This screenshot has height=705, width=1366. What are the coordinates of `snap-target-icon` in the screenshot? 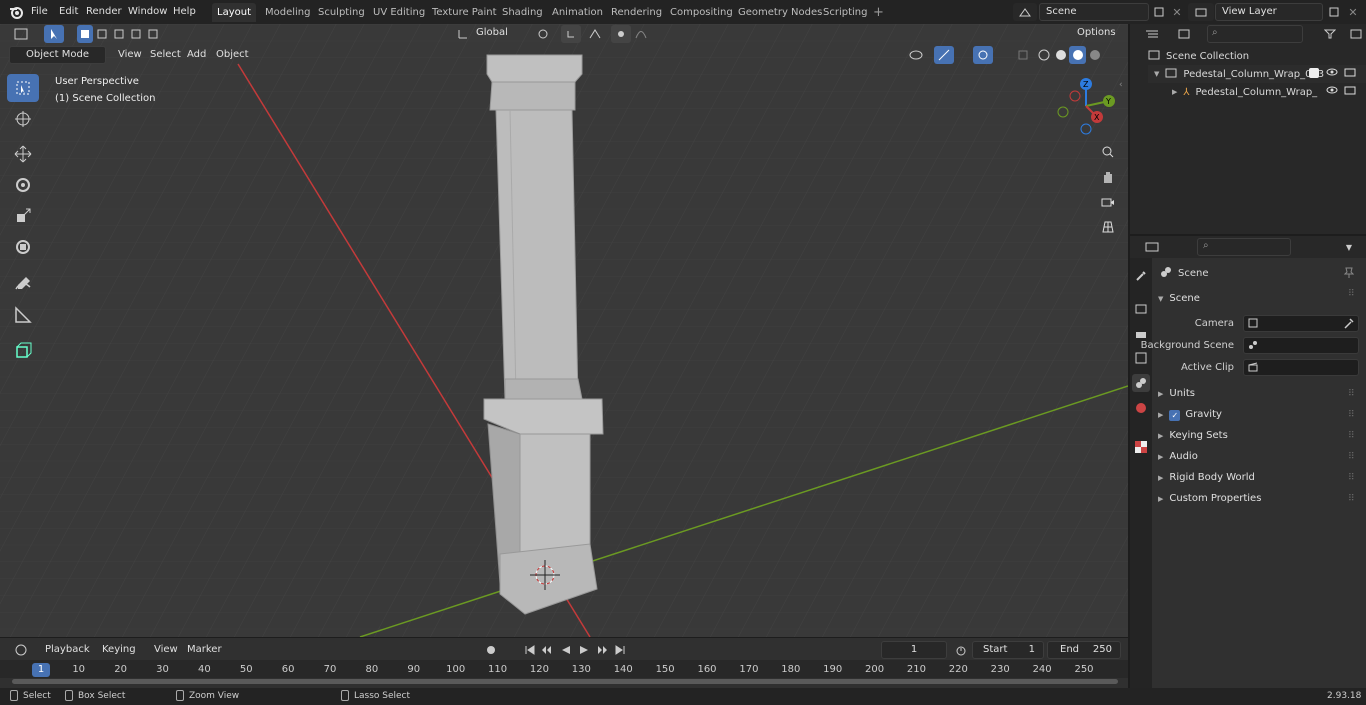 It's located at (595, 34).